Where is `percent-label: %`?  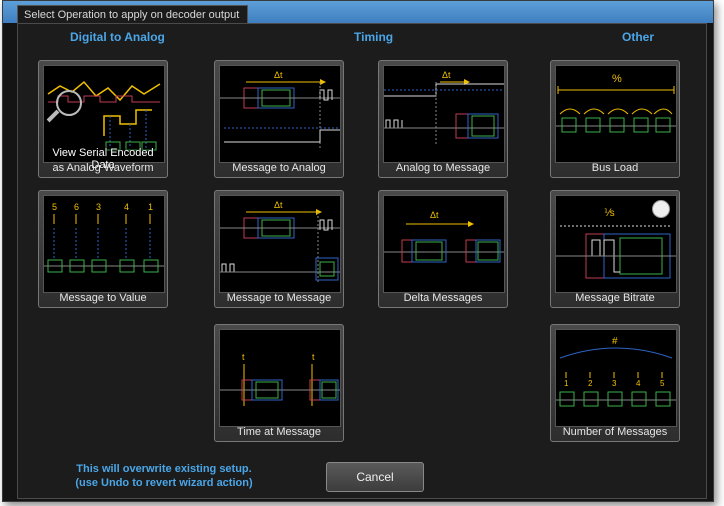
percent-label: % is located at coordinates (617, 79).